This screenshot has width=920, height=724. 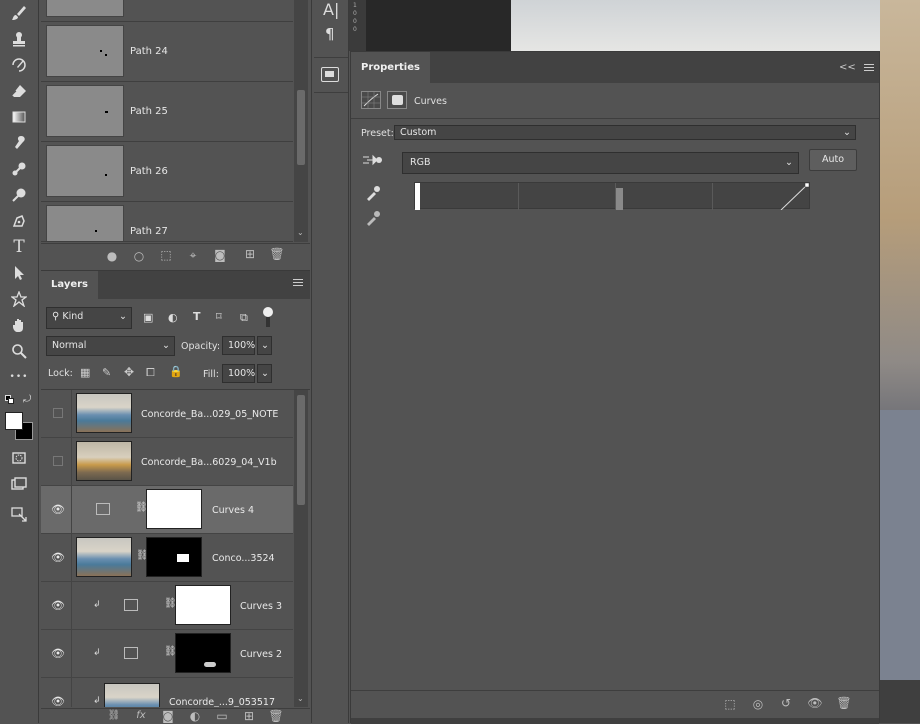 I want to click on dodge-icon, so click(x=19, y=169).